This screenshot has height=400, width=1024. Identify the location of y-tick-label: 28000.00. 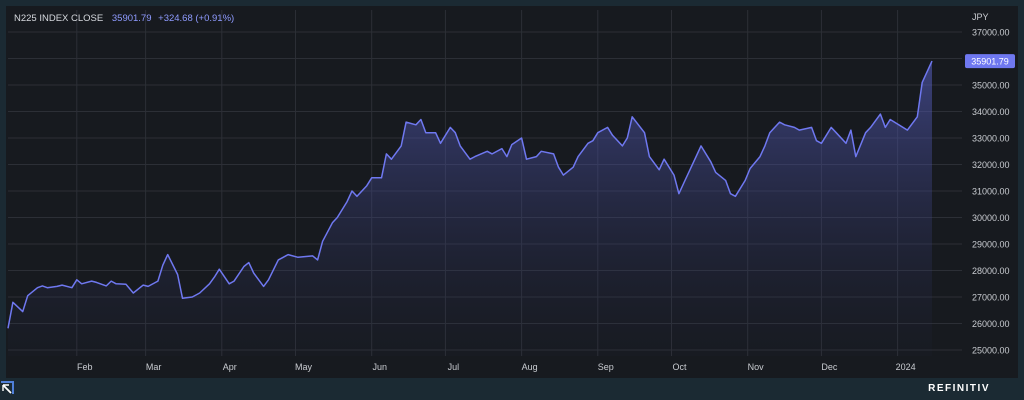
(991, 271).